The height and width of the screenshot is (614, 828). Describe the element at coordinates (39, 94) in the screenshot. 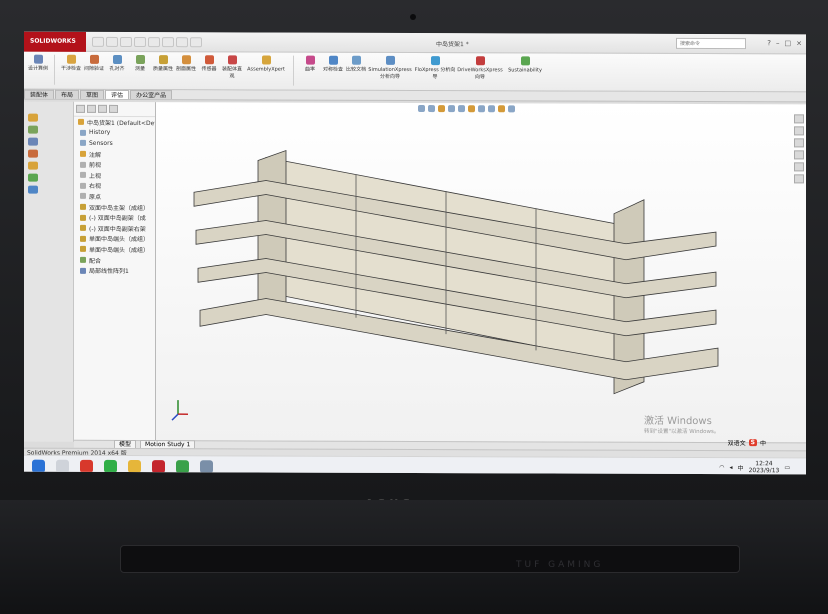

I see `tab-assembly: 装配体` at that location.